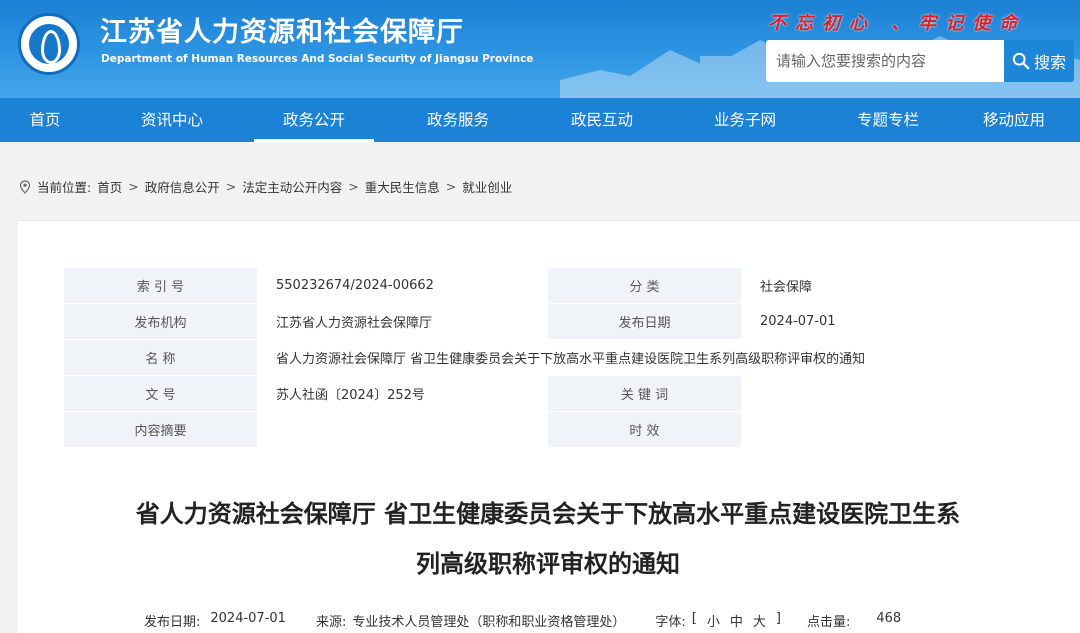 The width and height of the screenshot is (1080, 633). I want to click on pub-date-value: 2024-07-01, so click(248, 618).